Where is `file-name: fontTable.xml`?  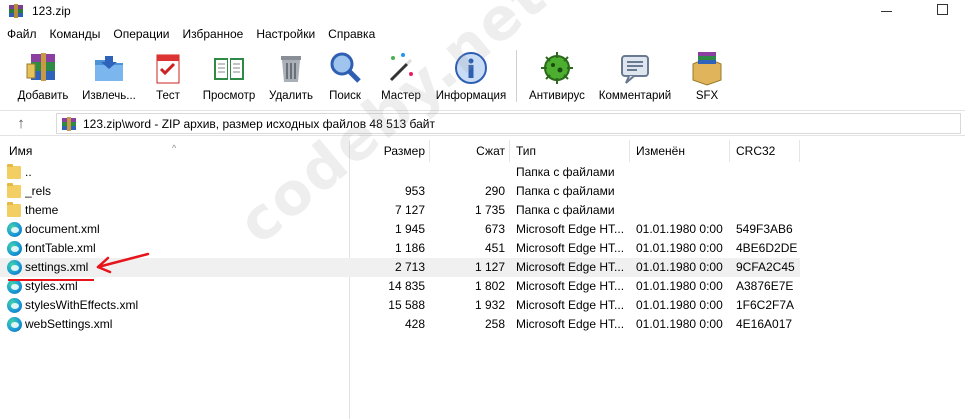
file-name: fontTable.xml is located at coordinates (60, 248).